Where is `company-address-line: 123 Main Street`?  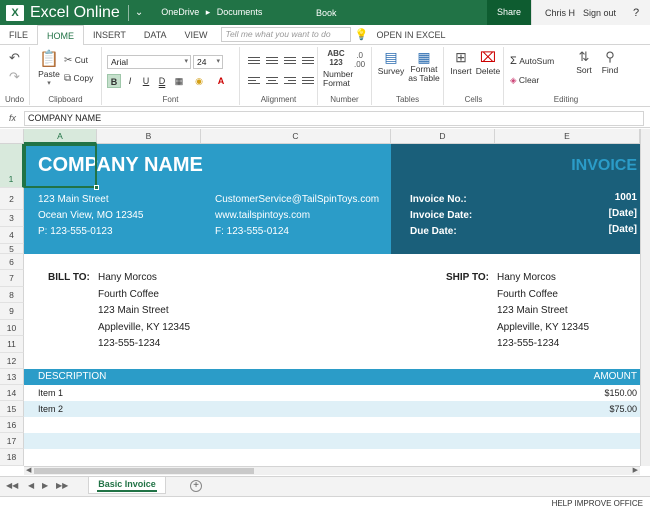 company-address-line: 123 Main Street is located at coordinates (73, 199).